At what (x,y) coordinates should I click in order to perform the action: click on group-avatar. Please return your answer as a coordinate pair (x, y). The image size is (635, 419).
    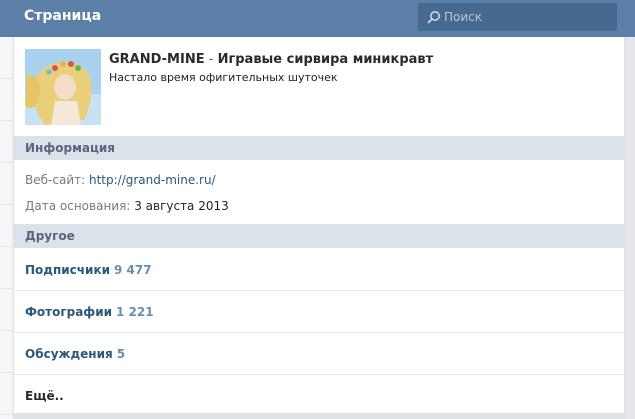
    Looking at the image, I should click on (63, 87).